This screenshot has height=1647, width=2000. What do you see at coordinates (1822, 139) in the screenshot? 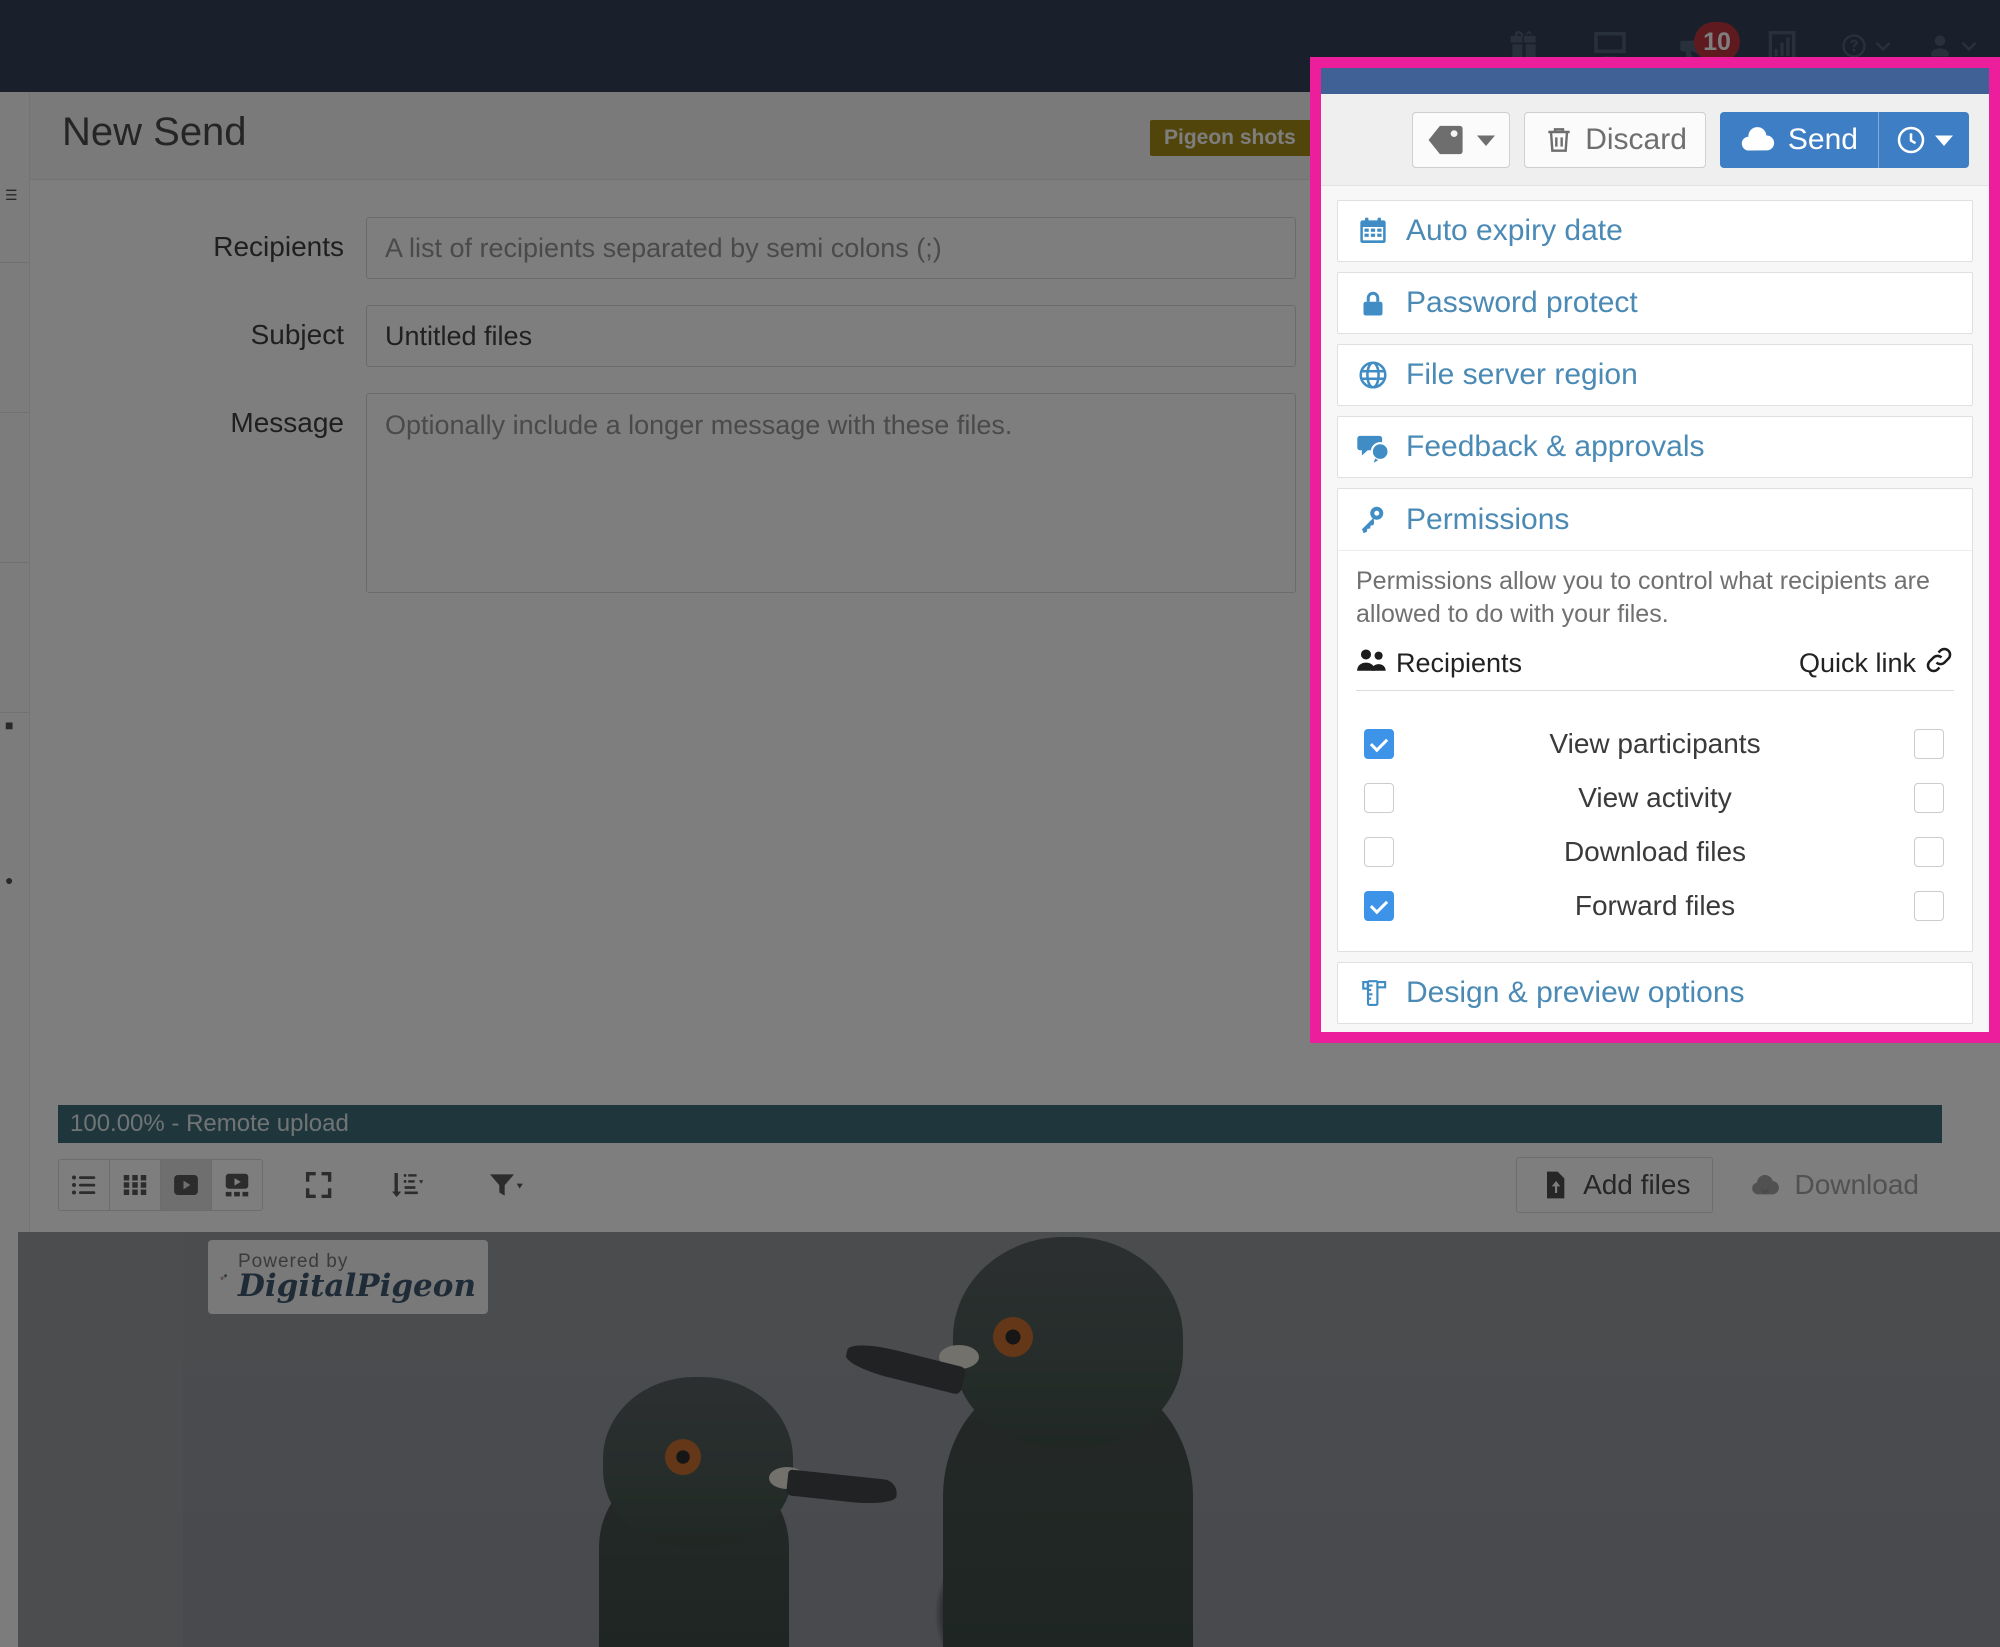
I see `send-label: Send` at bounding box center [1822, 139].